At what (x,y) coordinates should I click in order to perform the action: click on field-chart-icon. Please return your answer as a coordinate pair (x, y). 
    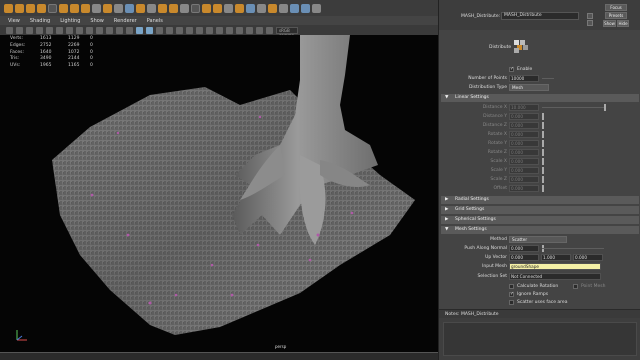
    Looking at the image, I should click on (109, 30).